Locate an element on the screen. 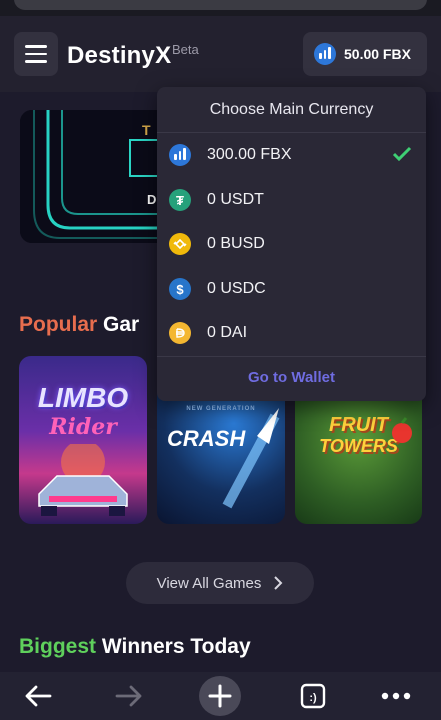 The image size is (441, 720). more-dots-icon is located at coordinates (396, 696).